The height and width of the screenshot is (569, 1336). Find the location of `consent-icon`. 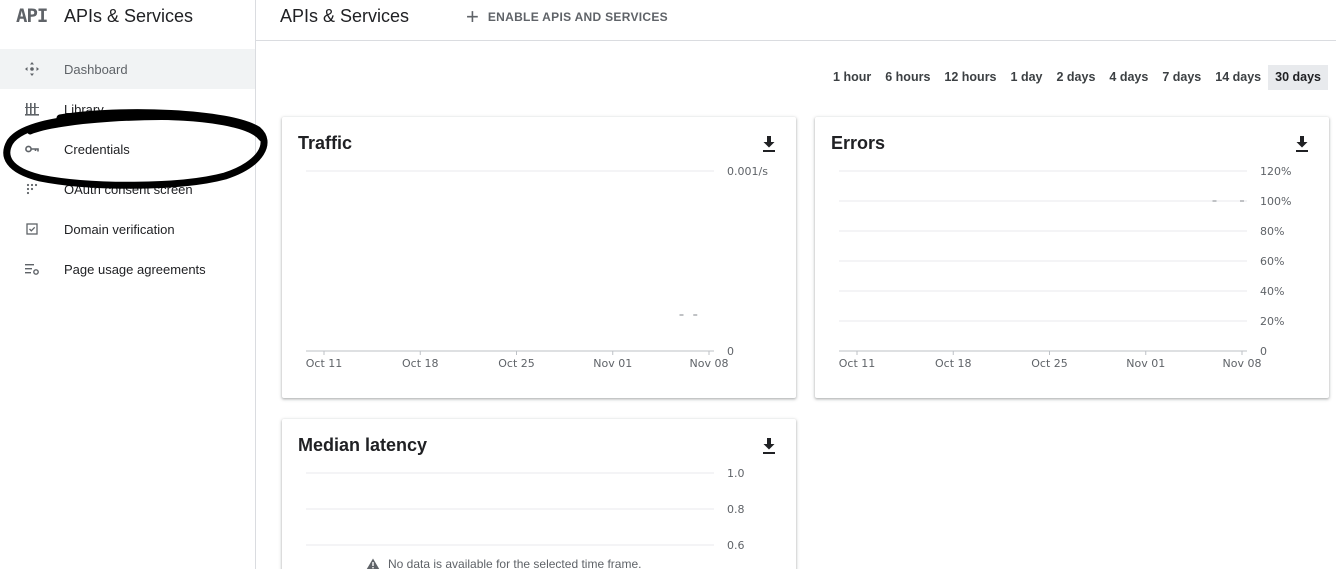

consent-icon is located at coordinates (32, 189).